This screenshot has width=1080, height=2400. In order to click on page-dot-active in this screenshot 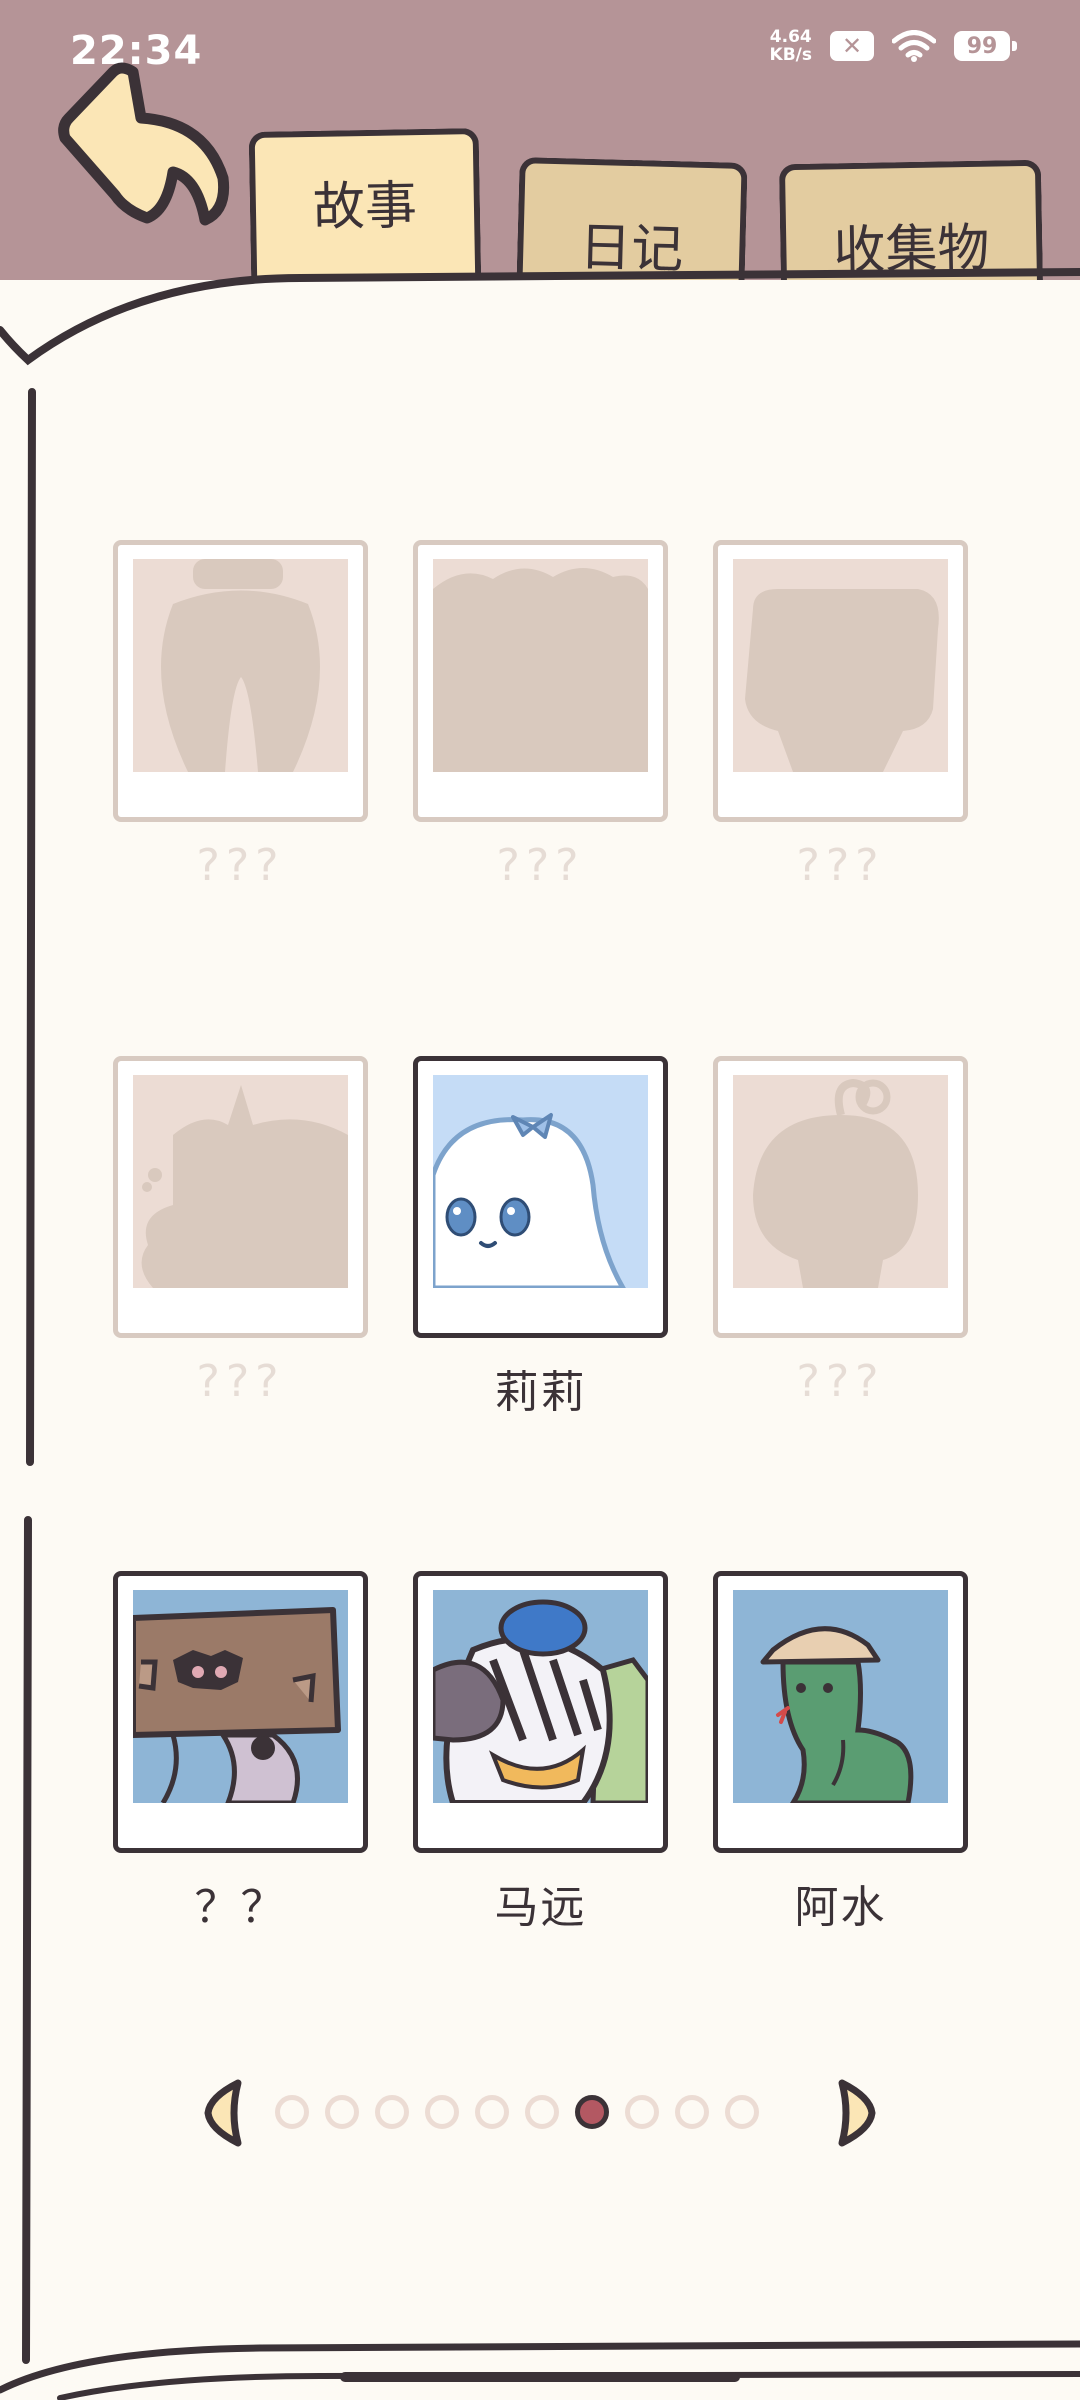, I will do `click(592, 2112)`.